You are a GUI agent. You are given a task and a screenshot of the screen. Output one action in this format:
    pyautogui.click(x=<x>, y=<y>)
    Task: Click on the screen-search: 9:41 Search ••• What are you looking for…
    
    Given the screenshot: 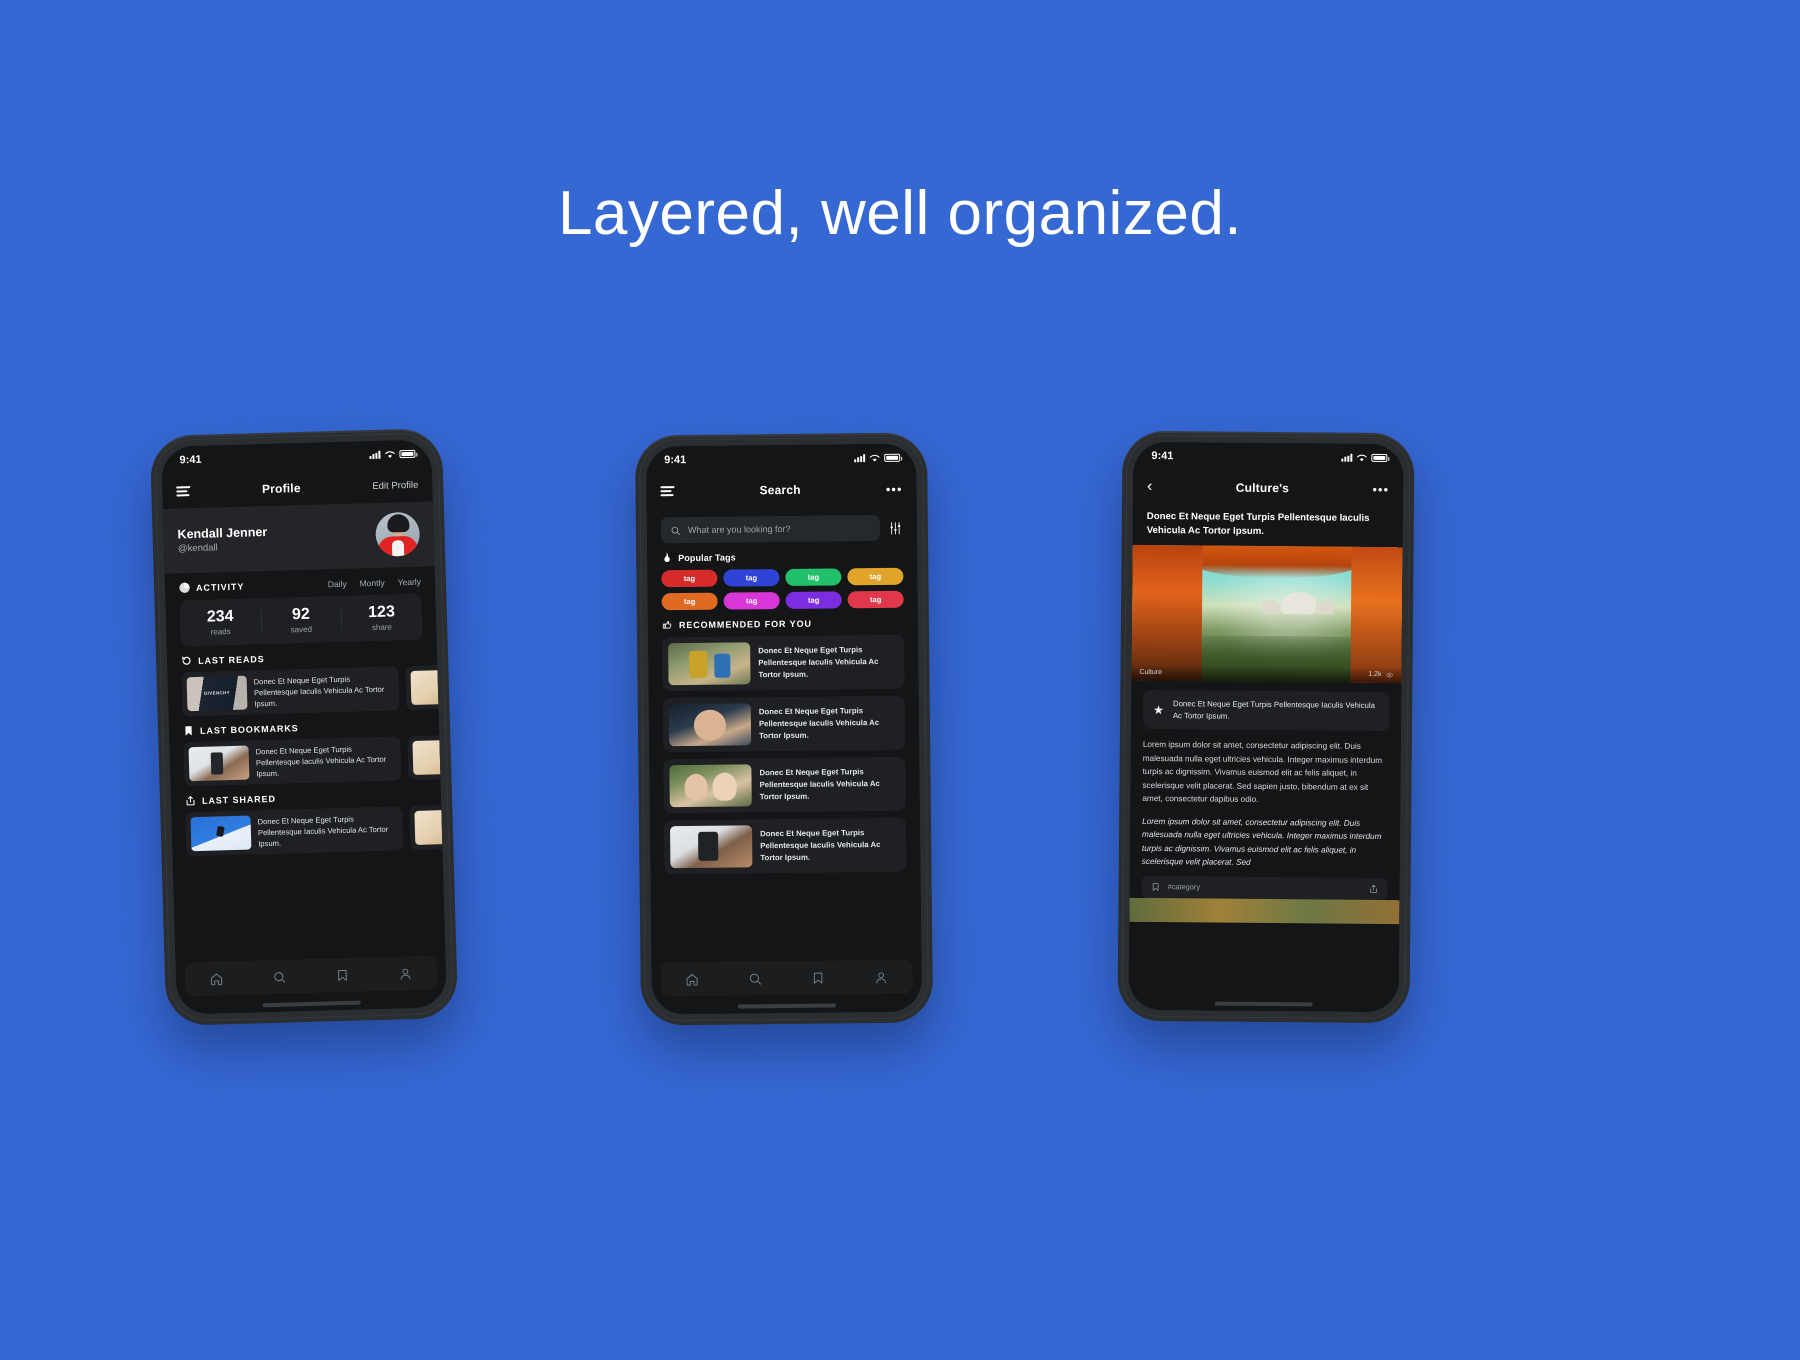 What is the action you would take?
    pyautogui.click(x=784, y=729)
    